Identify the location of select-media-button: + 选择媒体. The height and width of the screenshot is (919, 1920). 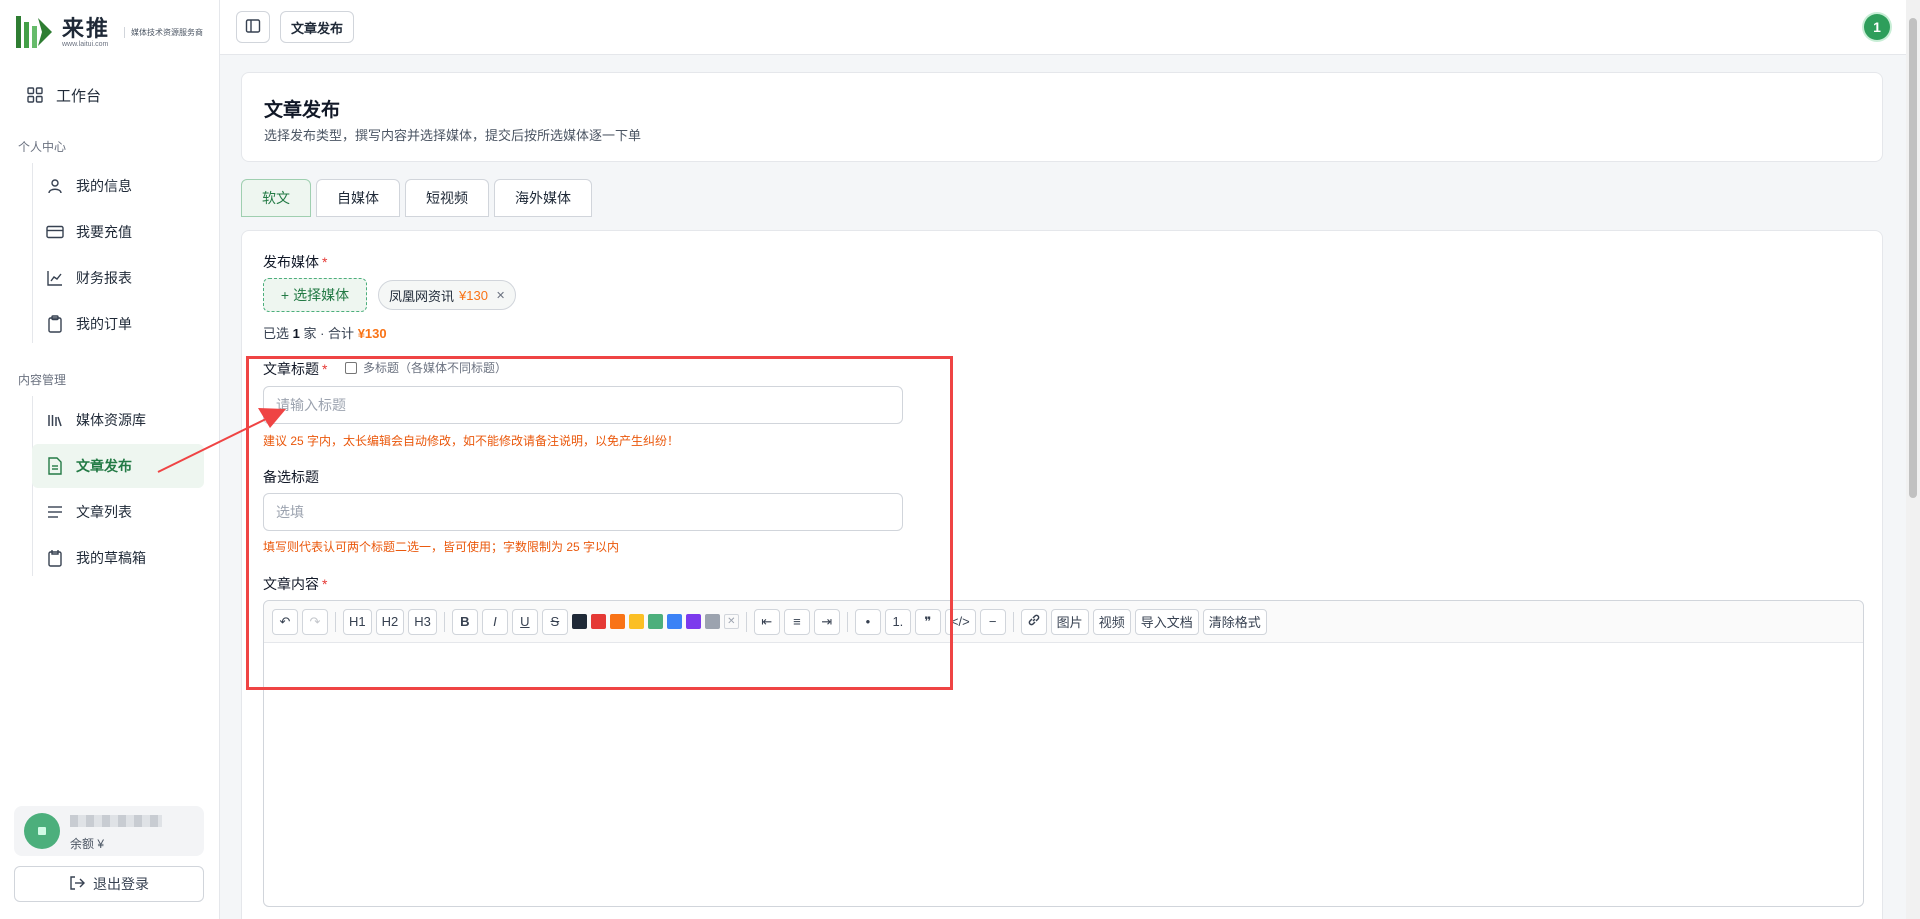
(315, 295).